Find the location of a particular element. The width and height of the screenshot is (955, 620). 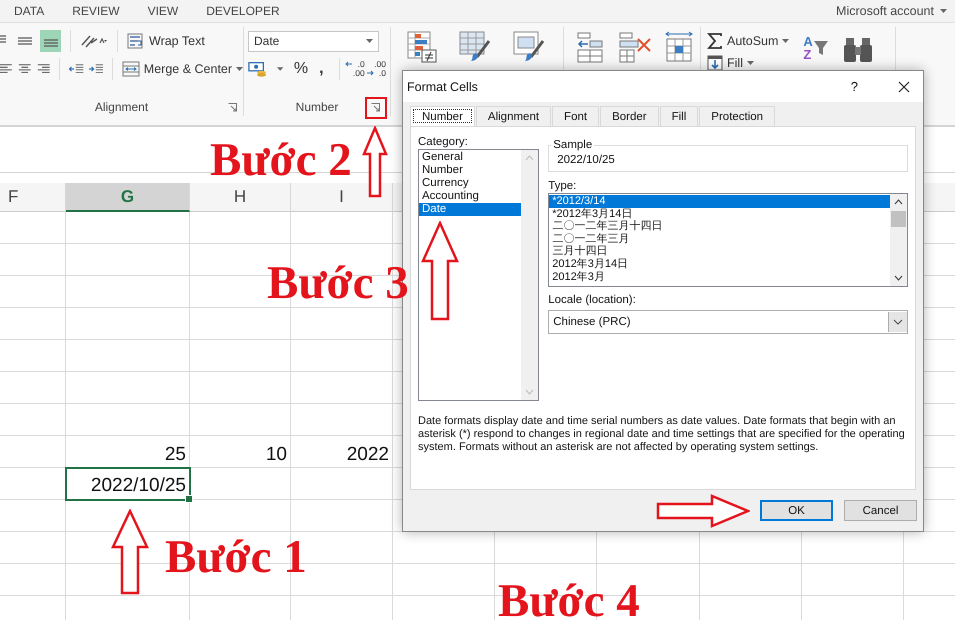

step-label: Bước 1 is located at coordinates (236, 557).